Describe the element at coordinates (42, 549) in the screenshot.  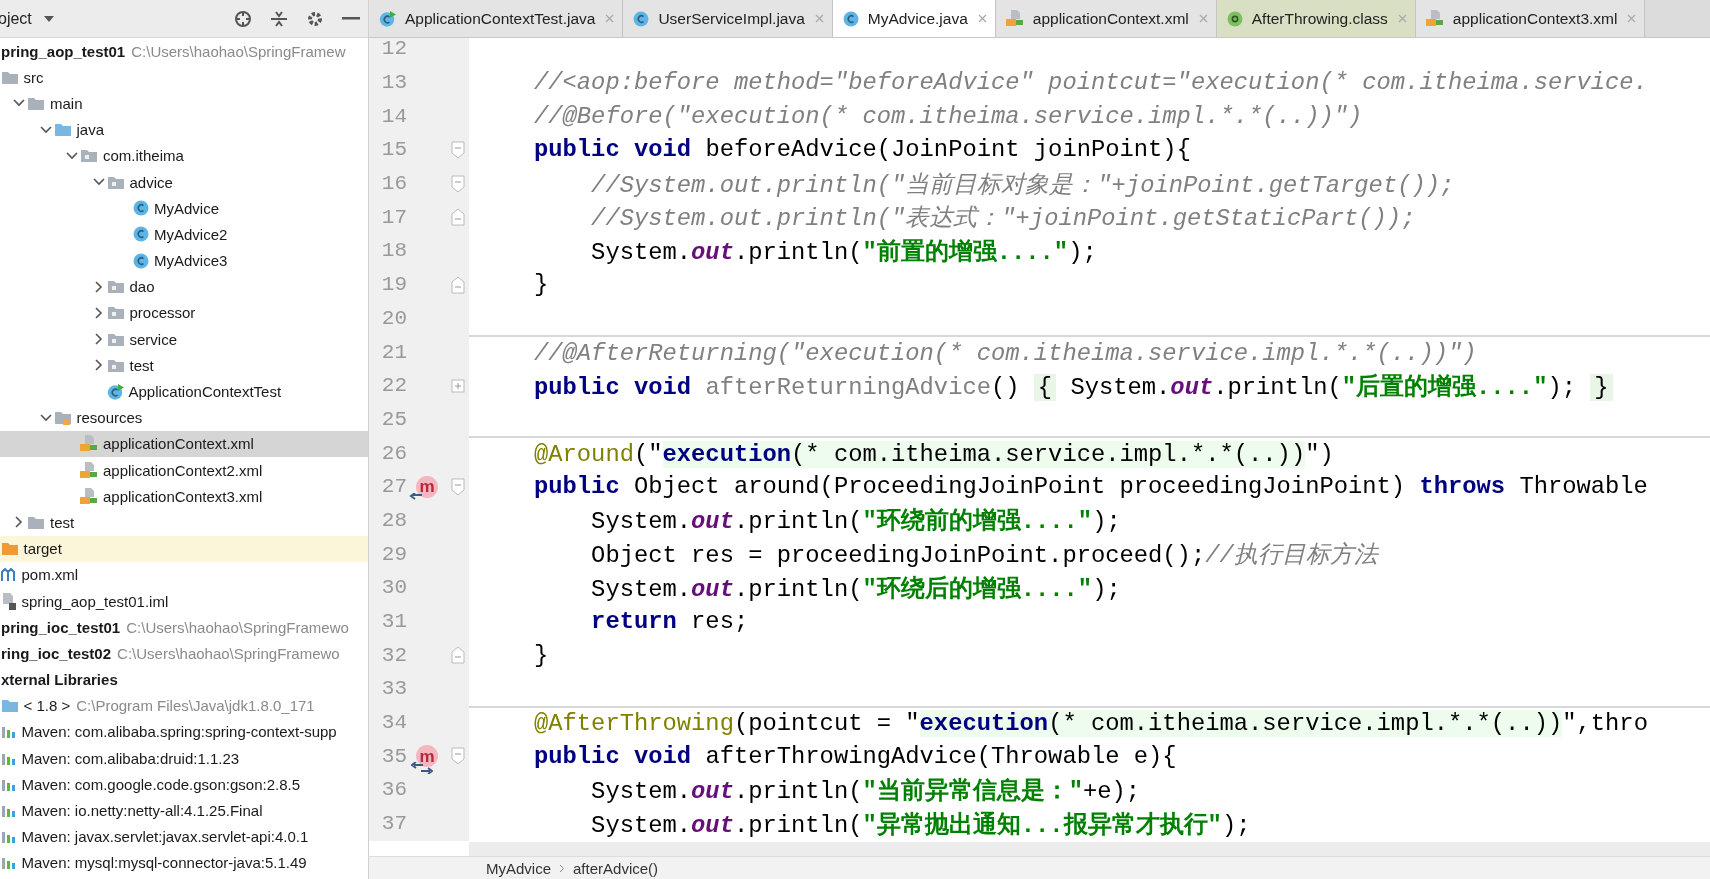
I see `item-label: target` at that location.